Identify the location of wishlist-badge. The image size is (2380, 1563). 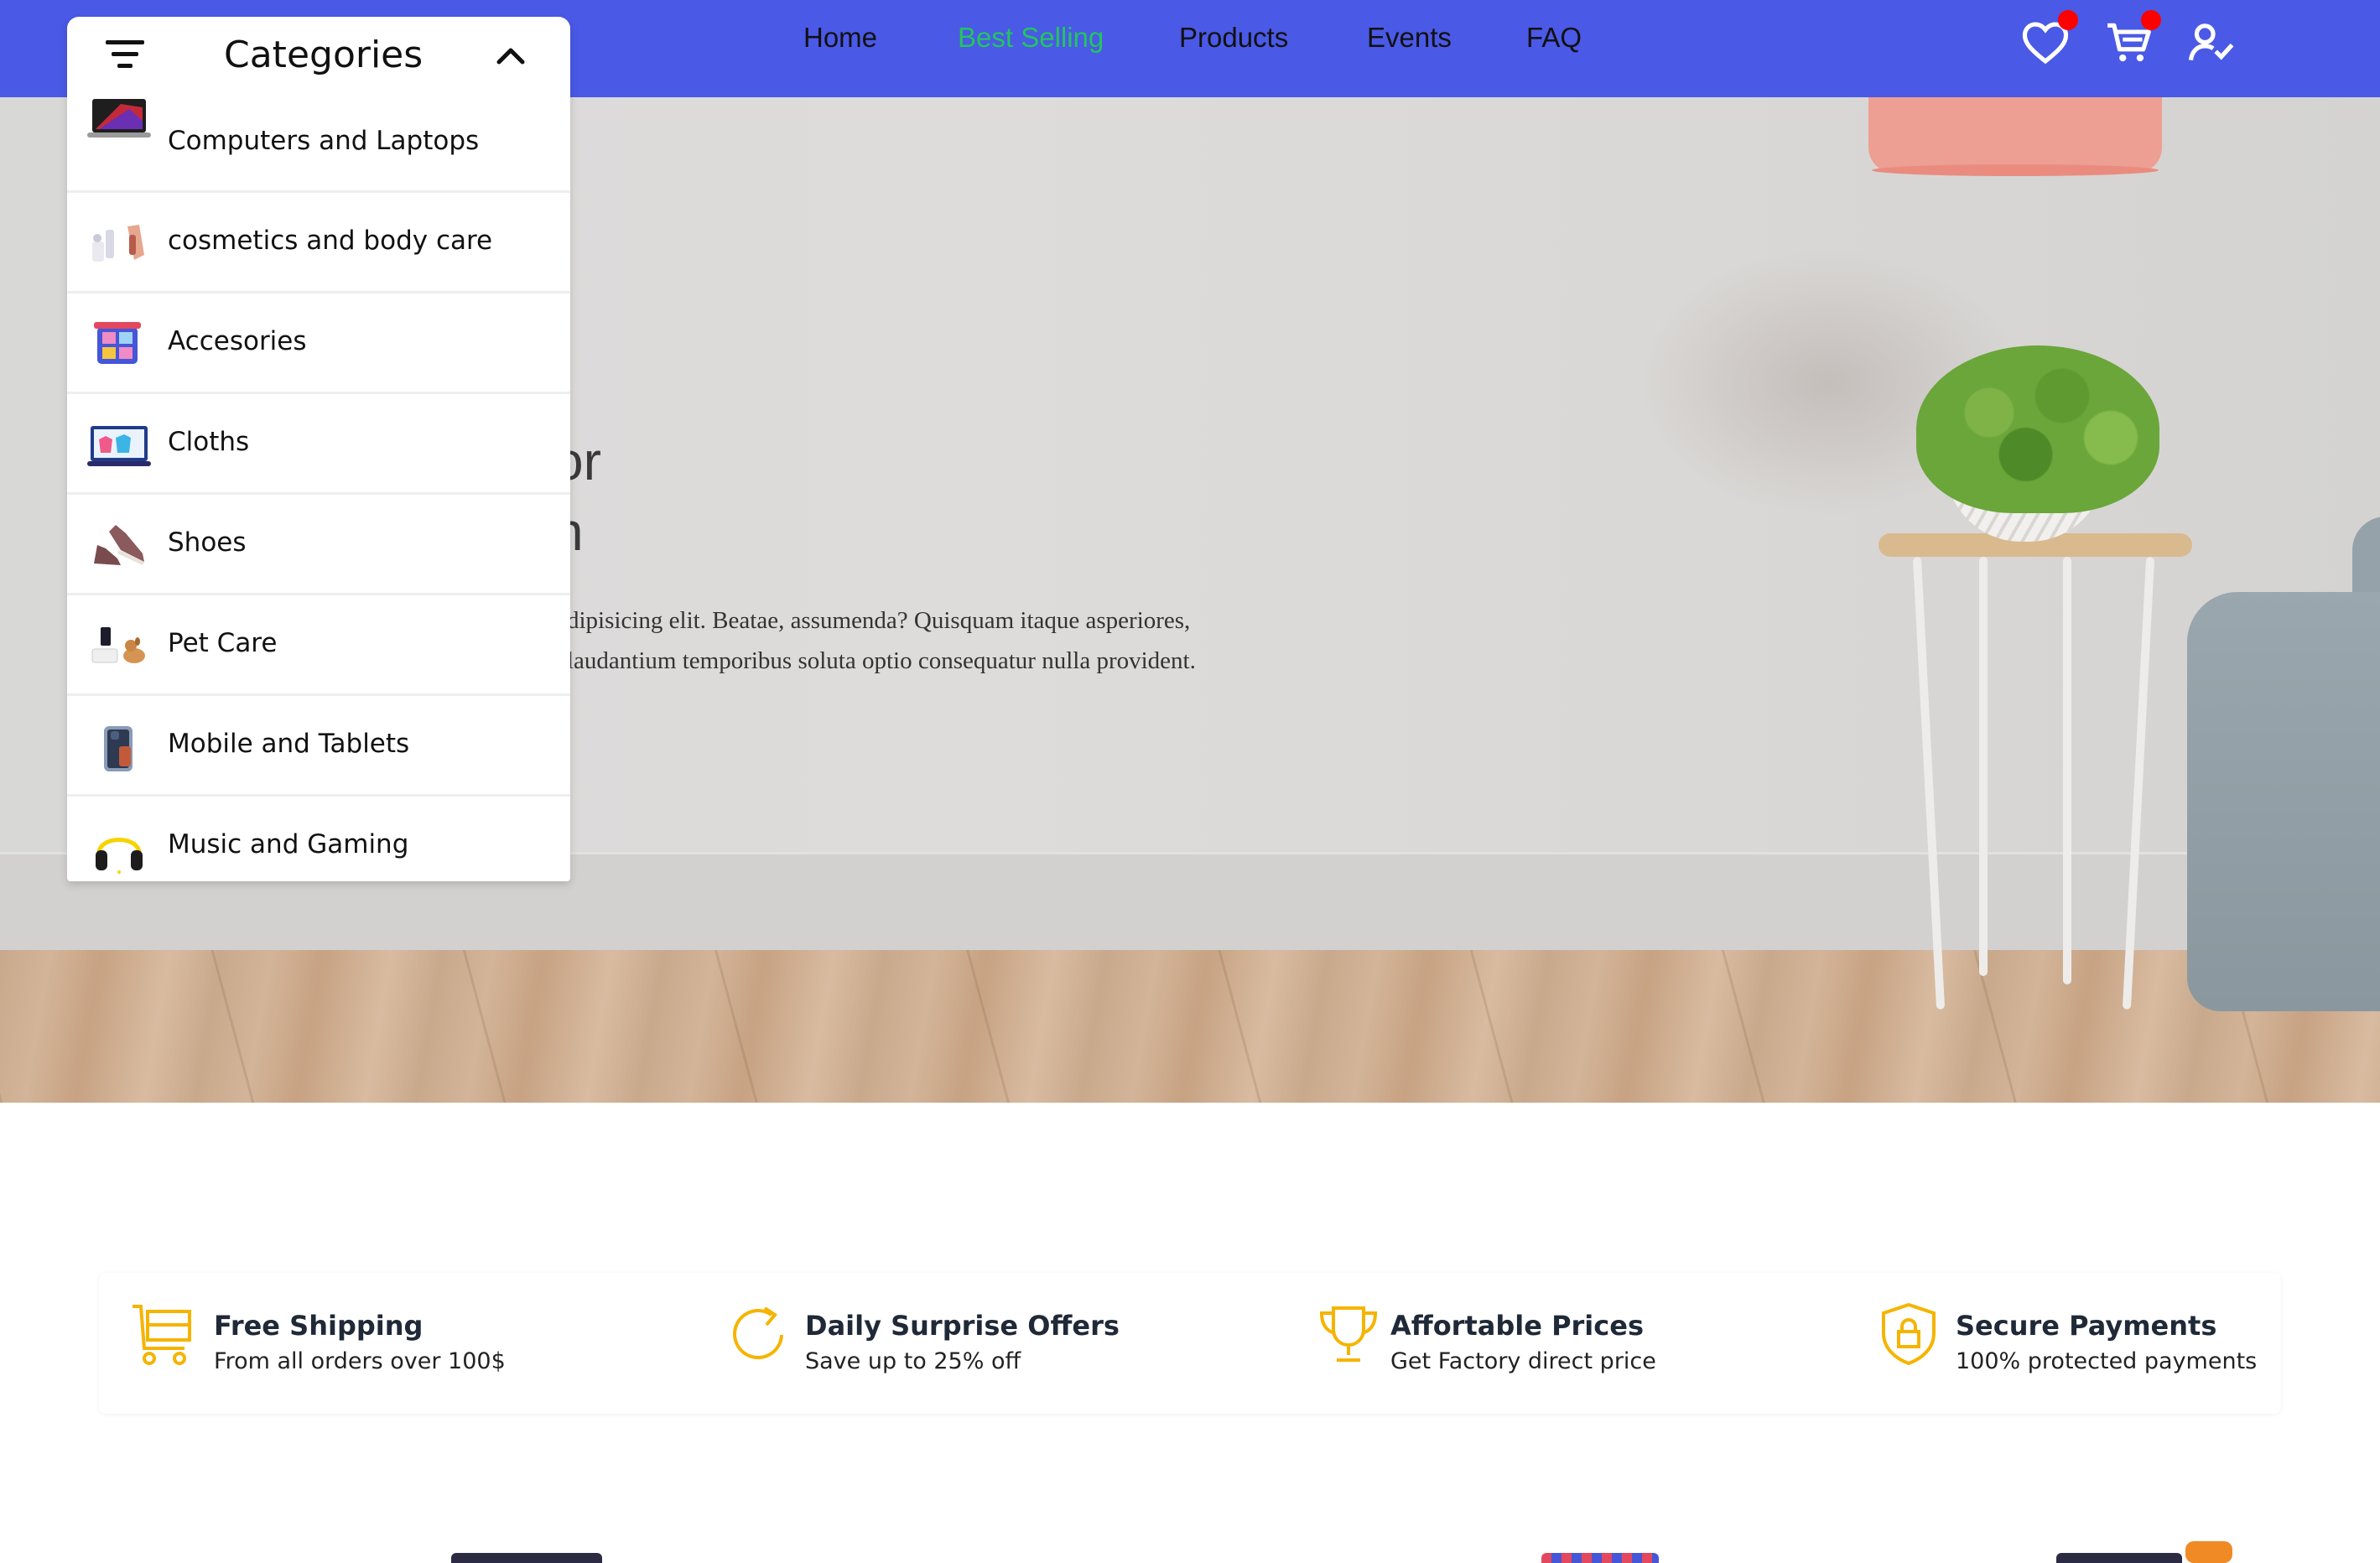
(2068, 20).